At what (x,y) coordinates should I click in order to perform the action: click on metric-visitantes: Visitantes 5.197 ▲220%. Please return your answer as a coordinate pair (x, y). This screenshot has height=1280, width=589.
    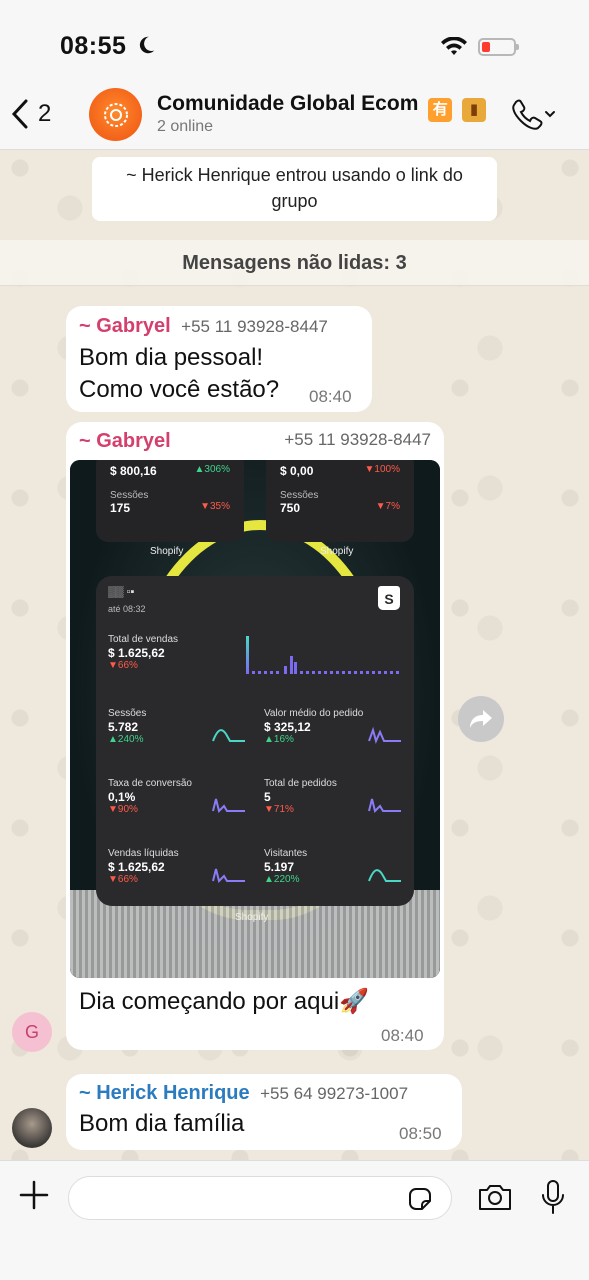
    Looking at the image, I should click on (286, 866).